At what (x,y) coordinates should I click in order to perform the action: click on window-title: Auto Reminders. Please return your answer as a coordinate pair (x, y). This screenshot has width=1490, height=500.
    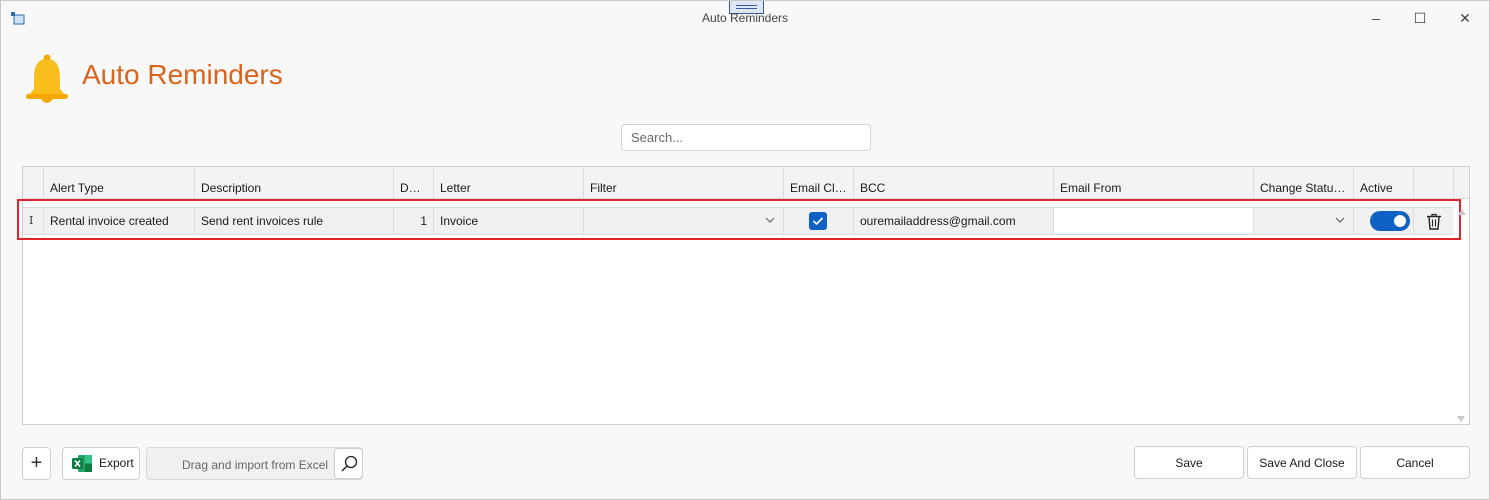
    Looking at the image, I should click on (745, 18).